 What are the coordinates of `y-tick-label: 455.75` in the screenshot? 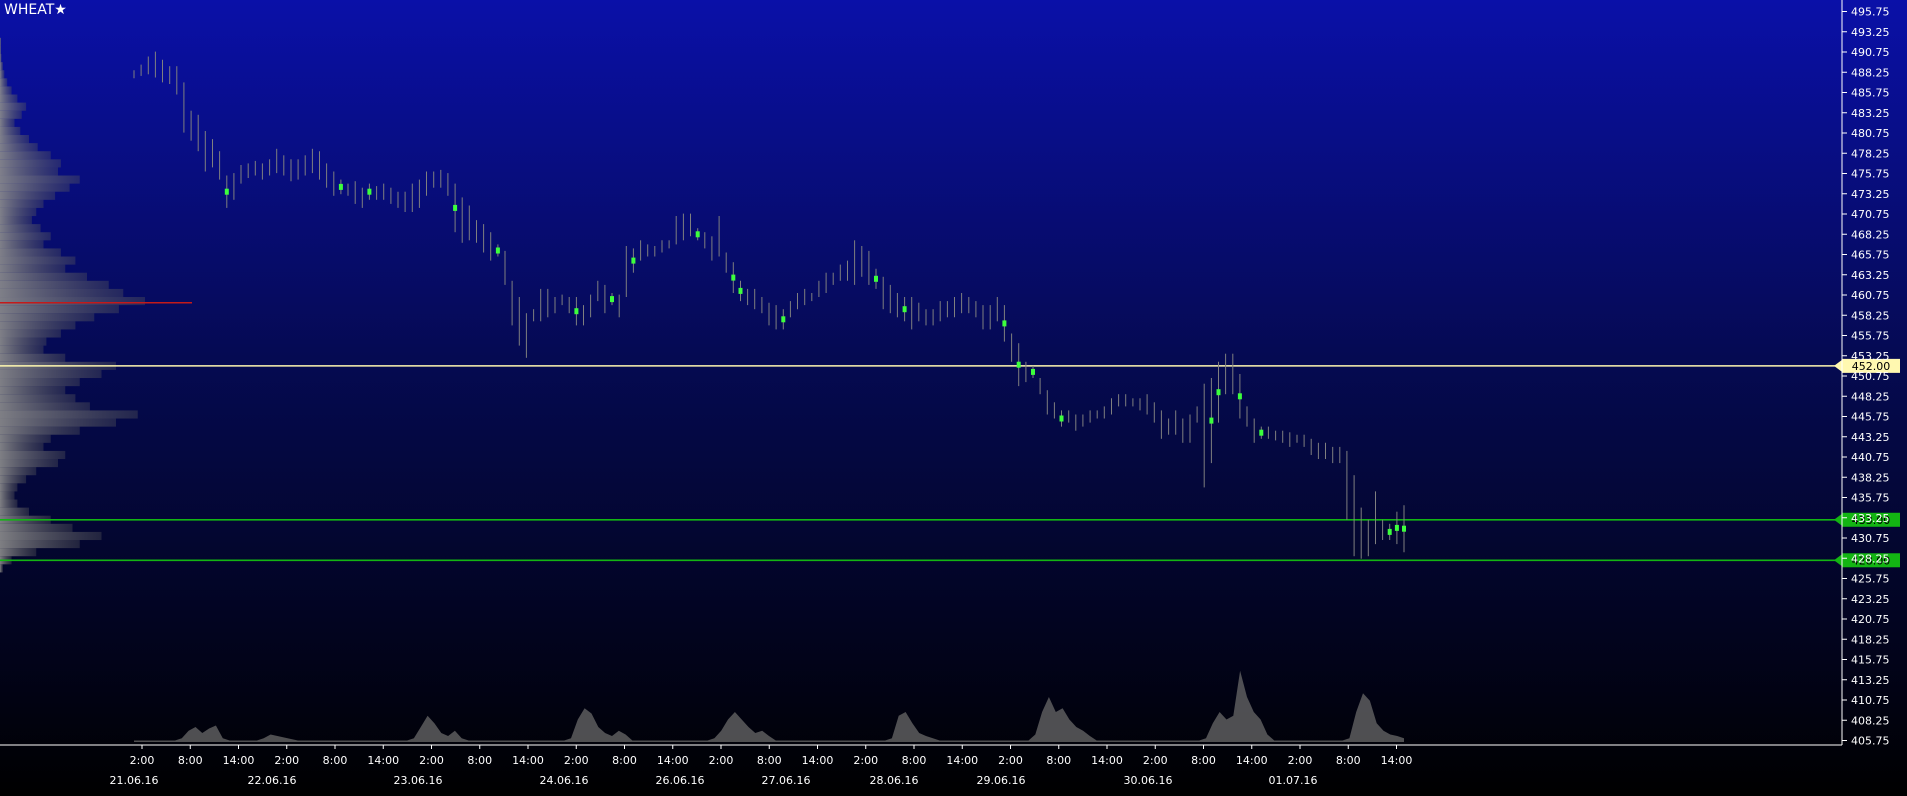 It's located at (1870, 336).